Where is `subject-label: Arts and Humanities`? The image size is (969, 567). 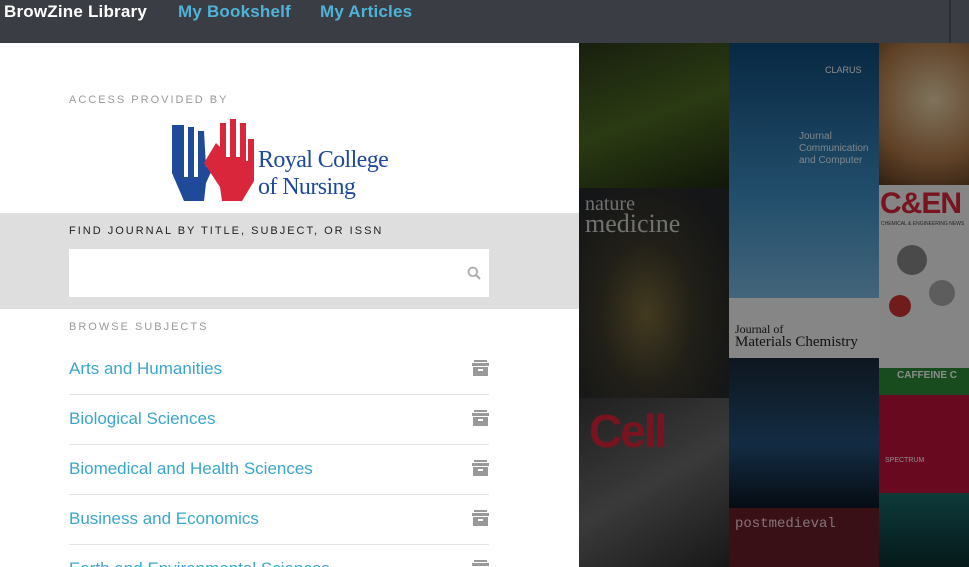
subject-label: Arts and Humanities is located at coordinates (145, 369).